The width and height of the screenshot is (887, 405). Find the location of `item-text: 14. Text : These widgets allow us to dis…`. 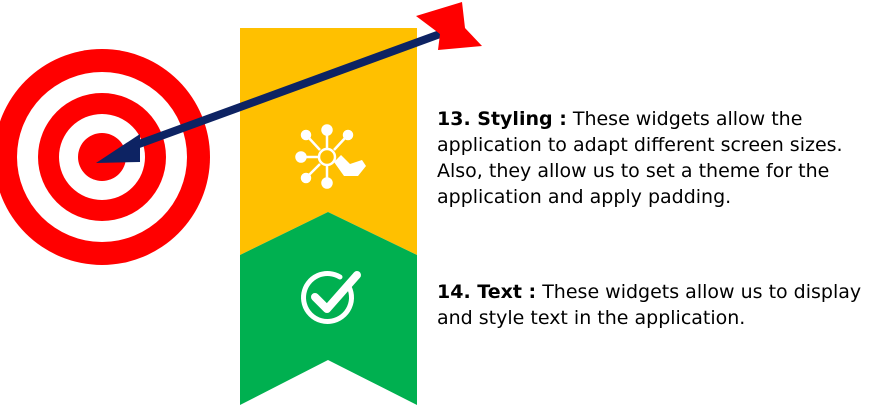

item-text: 14. Text : These widgets allow us to dis… is located at coordinates (657, 305).